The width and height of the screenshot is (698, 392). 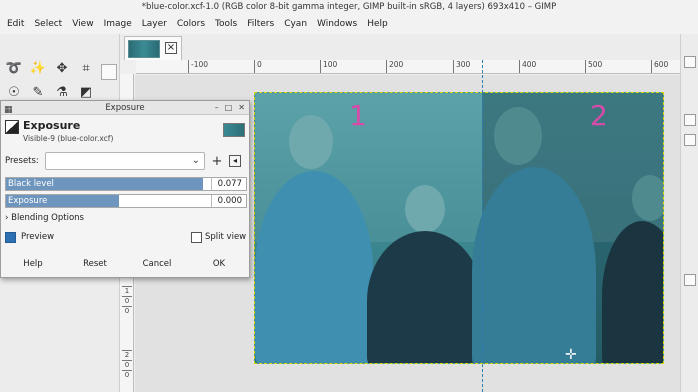 I want to click on add-preset-icon: +, so click(x=217, y=161).